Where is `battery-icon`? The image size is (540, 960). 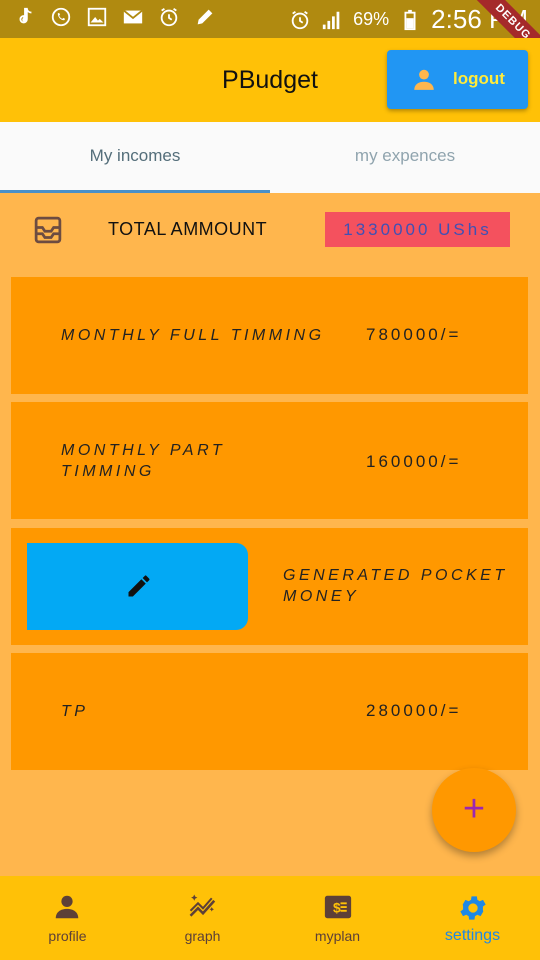 battery-icon is located at coordinates (410, 19).